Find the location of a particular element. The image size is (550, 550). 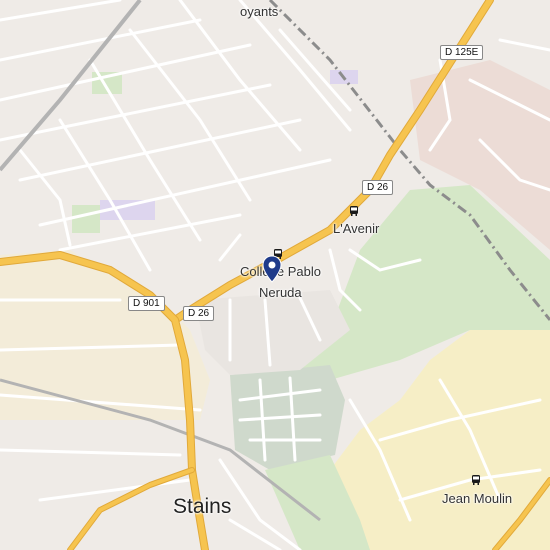

city-label-stains: Stains is located at coordinates (202, 506).